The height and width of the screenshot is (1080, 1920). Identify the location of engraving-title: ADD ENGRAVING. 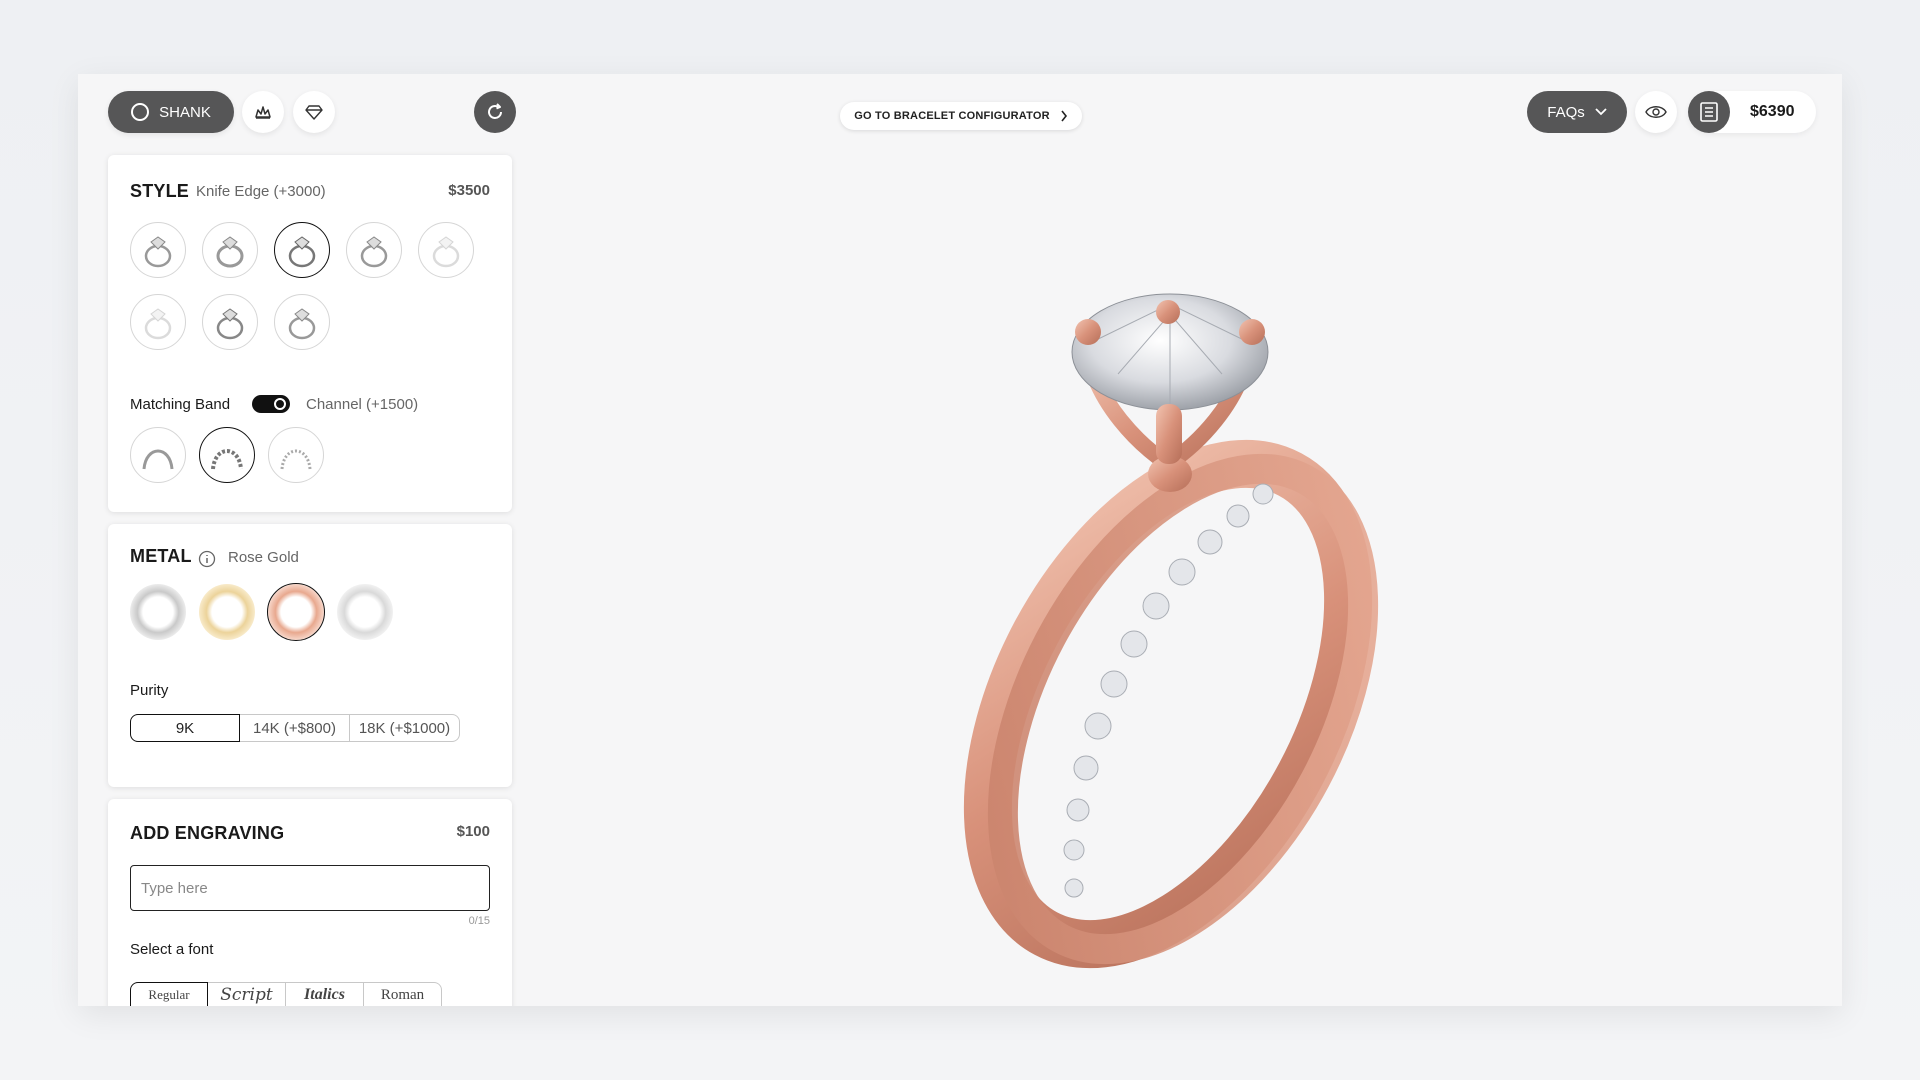
(207, 833).